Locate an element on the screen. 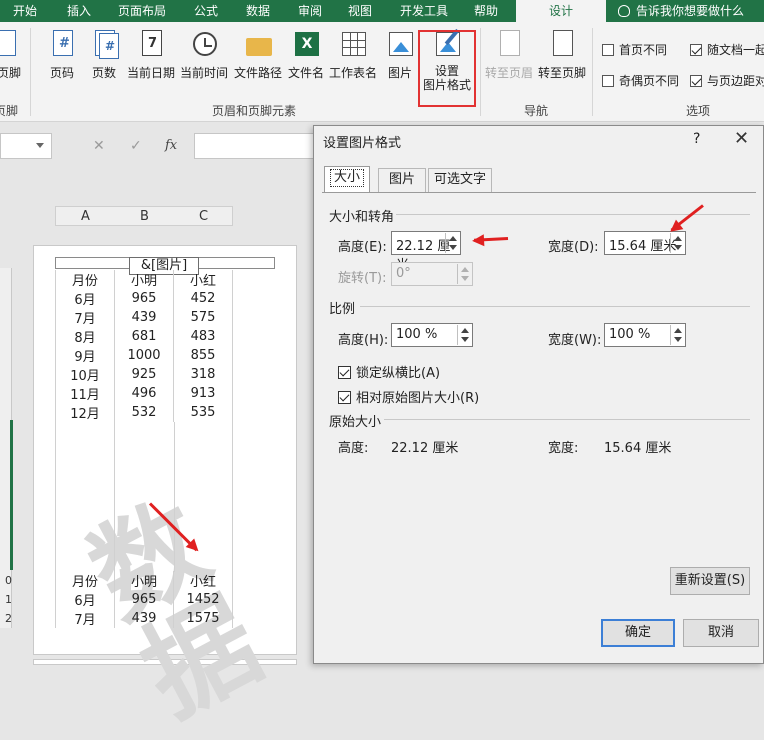  table-cell: 11月 is located at coordinates (85, 393).